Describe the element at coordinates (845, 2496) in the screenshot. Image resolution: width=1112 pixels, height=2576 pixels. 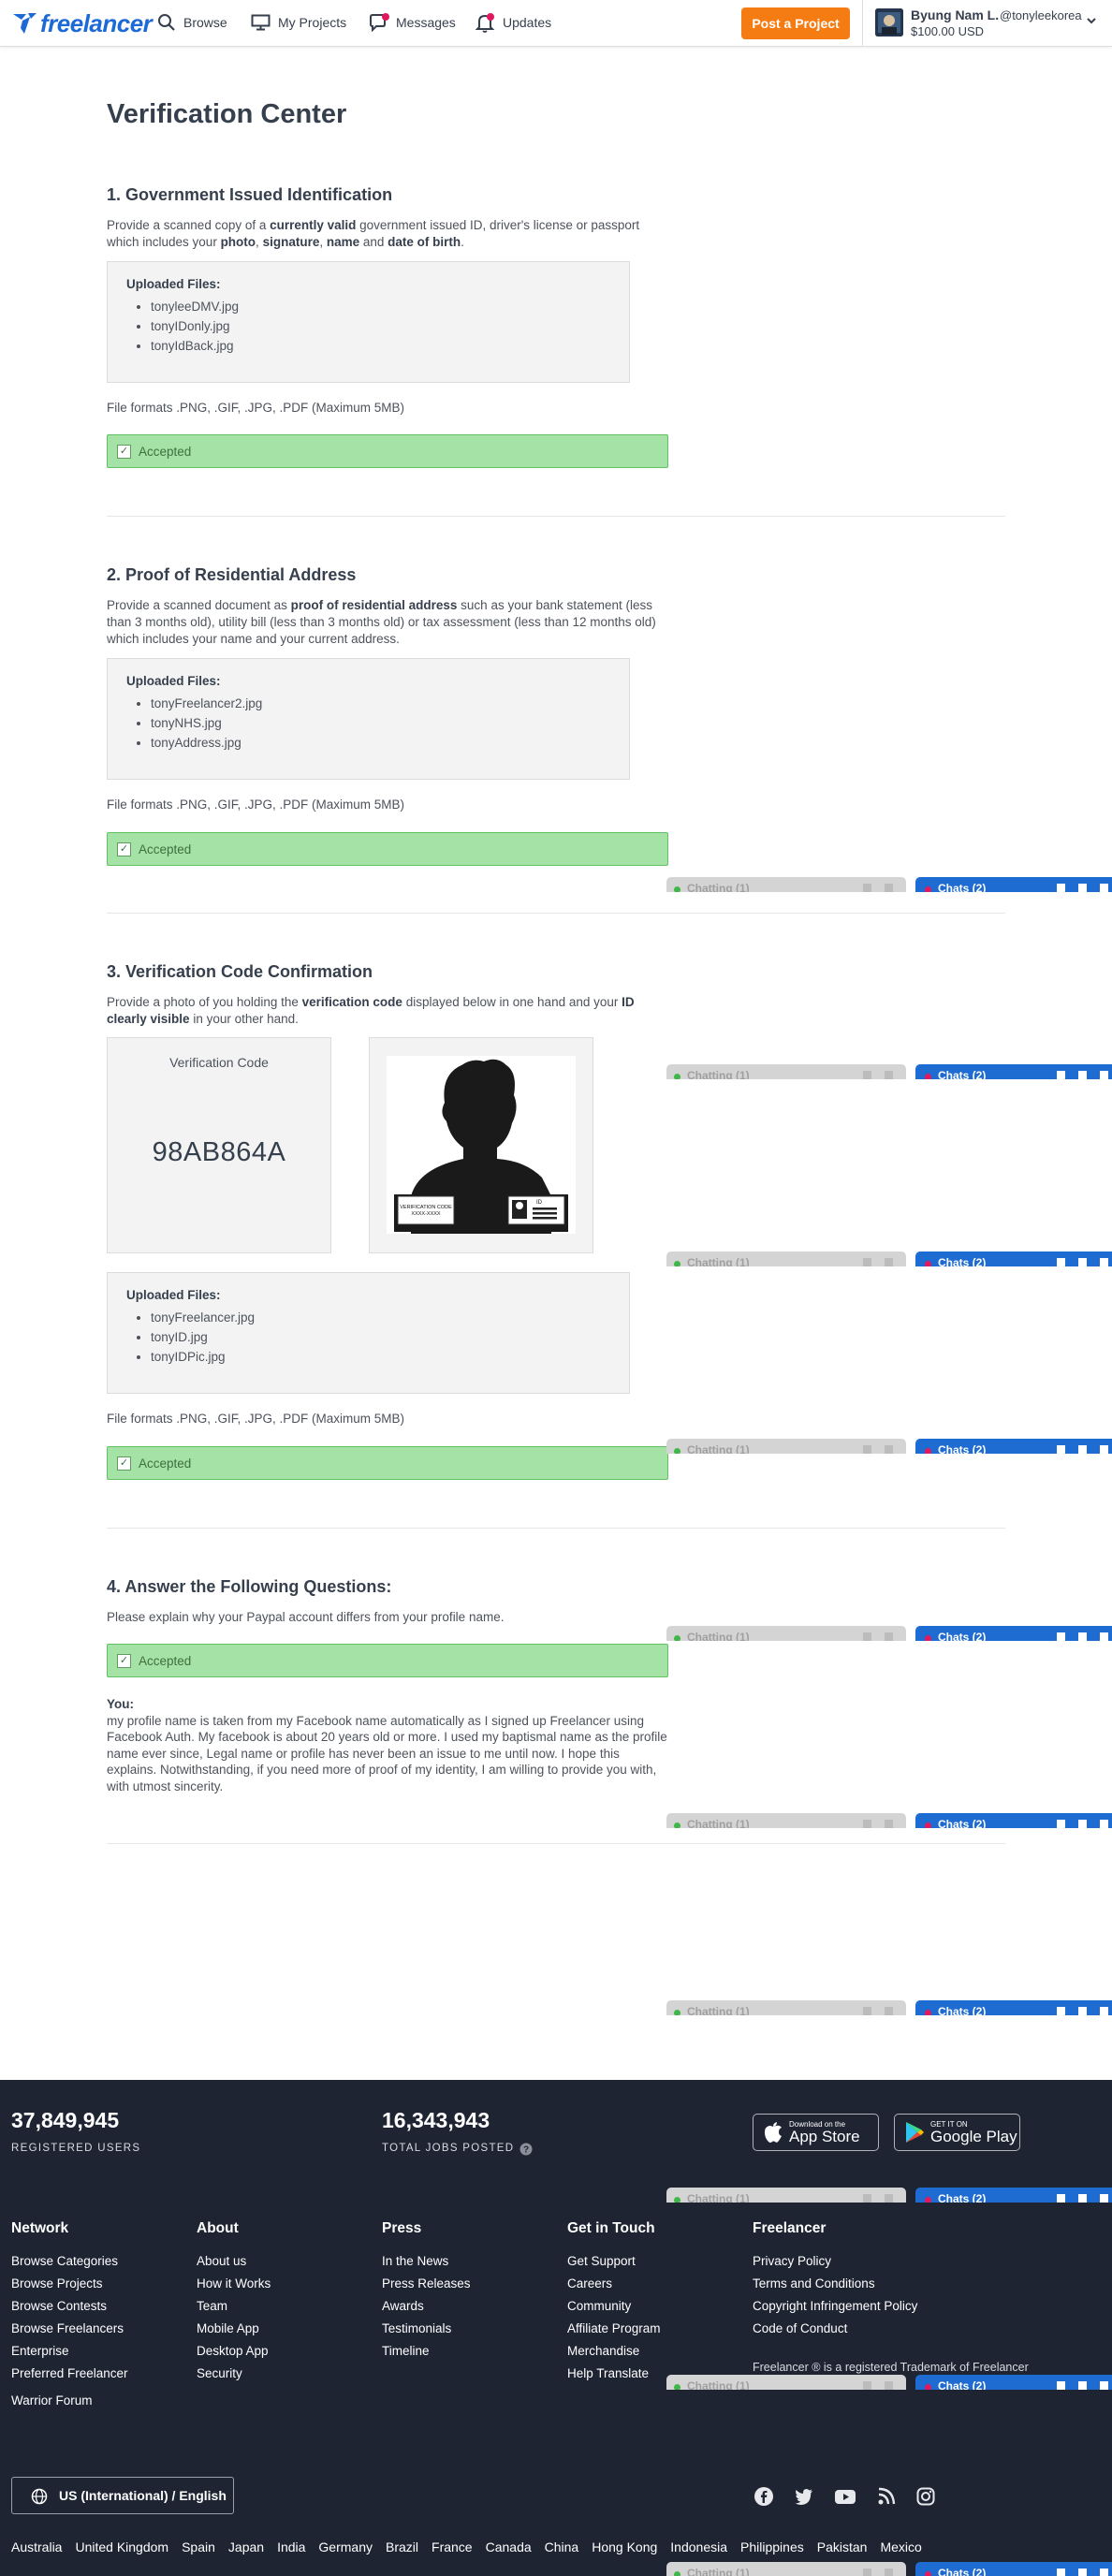
I see `youtube-icon` at that location.